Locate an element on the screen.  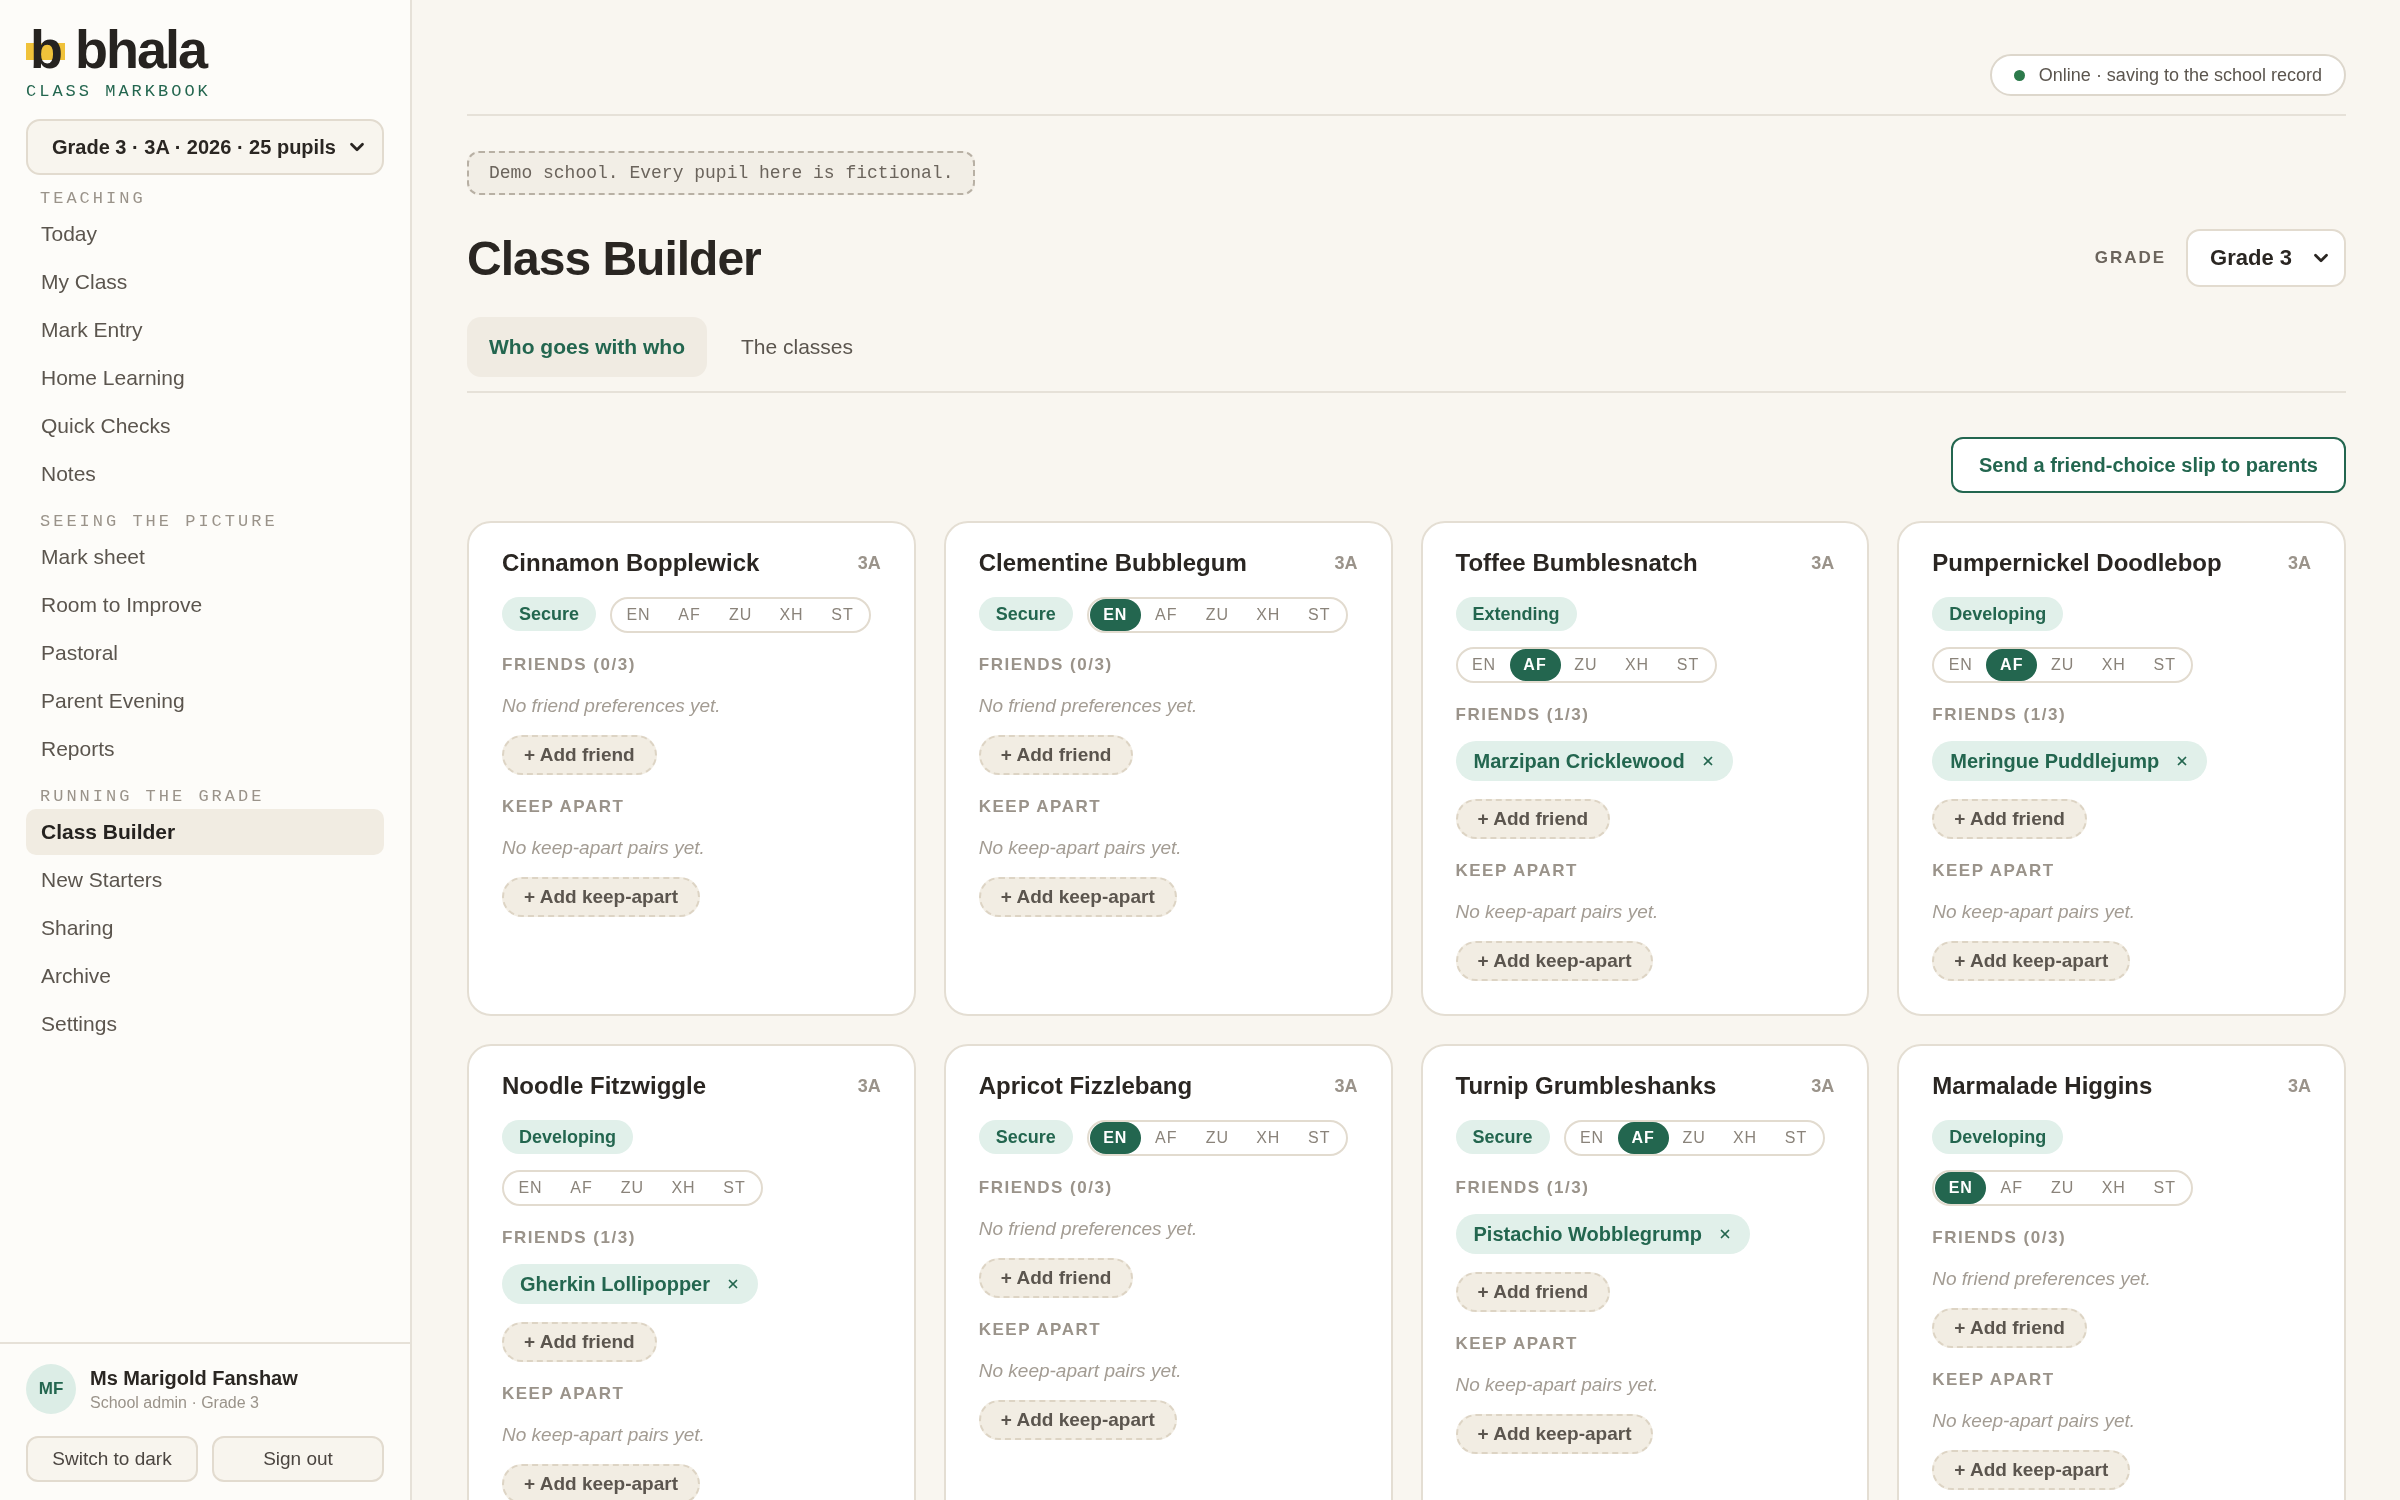
grade-label: GRADE is located at coordinates (2130, 258).